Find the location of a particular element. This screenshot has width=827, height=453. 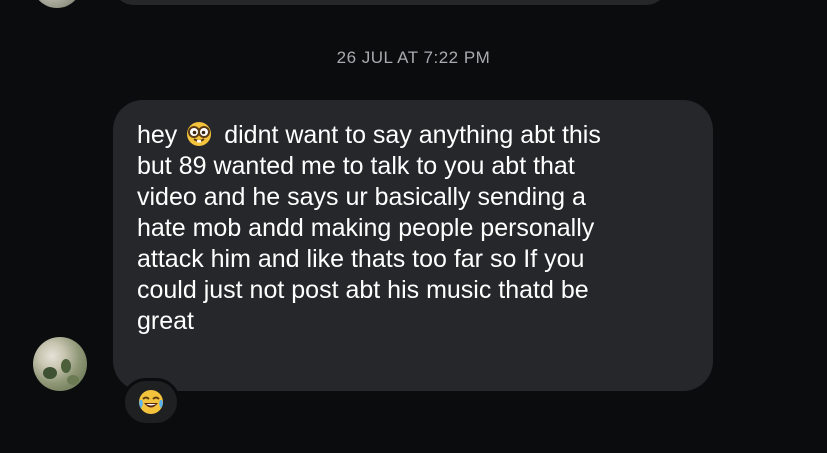

face-with-tears-of-joy-icon is located at coordinates (151, 402).